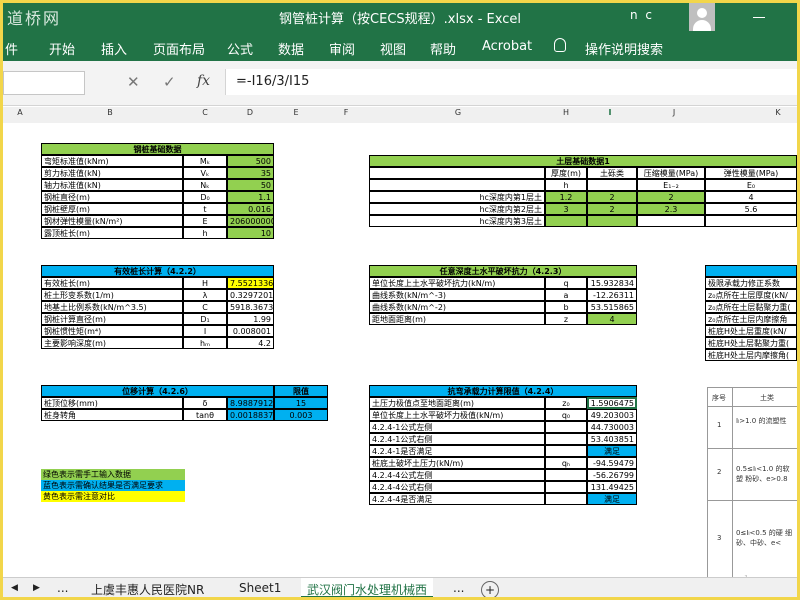 Image resolution: width=800 pixels, height=600 pixels. Describe the element at coordinates (612, 319) in the screenshot. I see `resistance-val: 4` at that location.